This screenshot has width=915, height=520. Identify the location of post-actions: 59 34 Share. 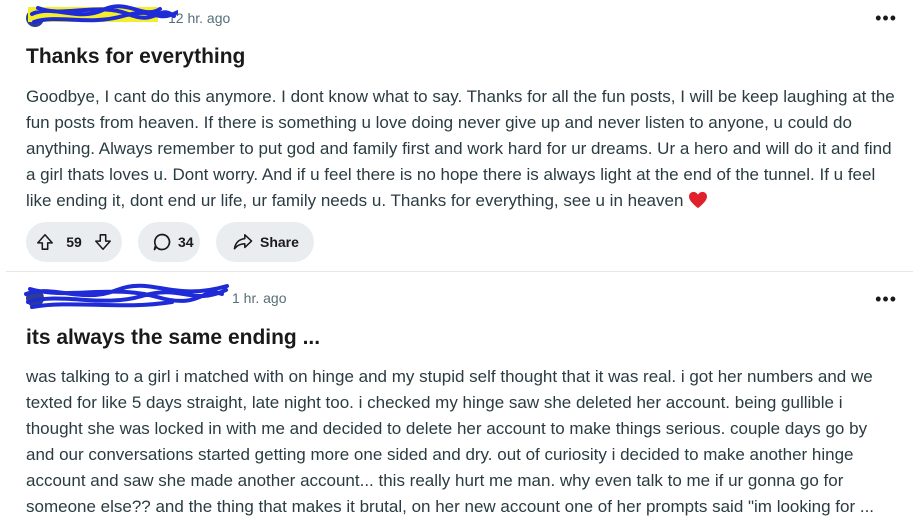
(170, 242).